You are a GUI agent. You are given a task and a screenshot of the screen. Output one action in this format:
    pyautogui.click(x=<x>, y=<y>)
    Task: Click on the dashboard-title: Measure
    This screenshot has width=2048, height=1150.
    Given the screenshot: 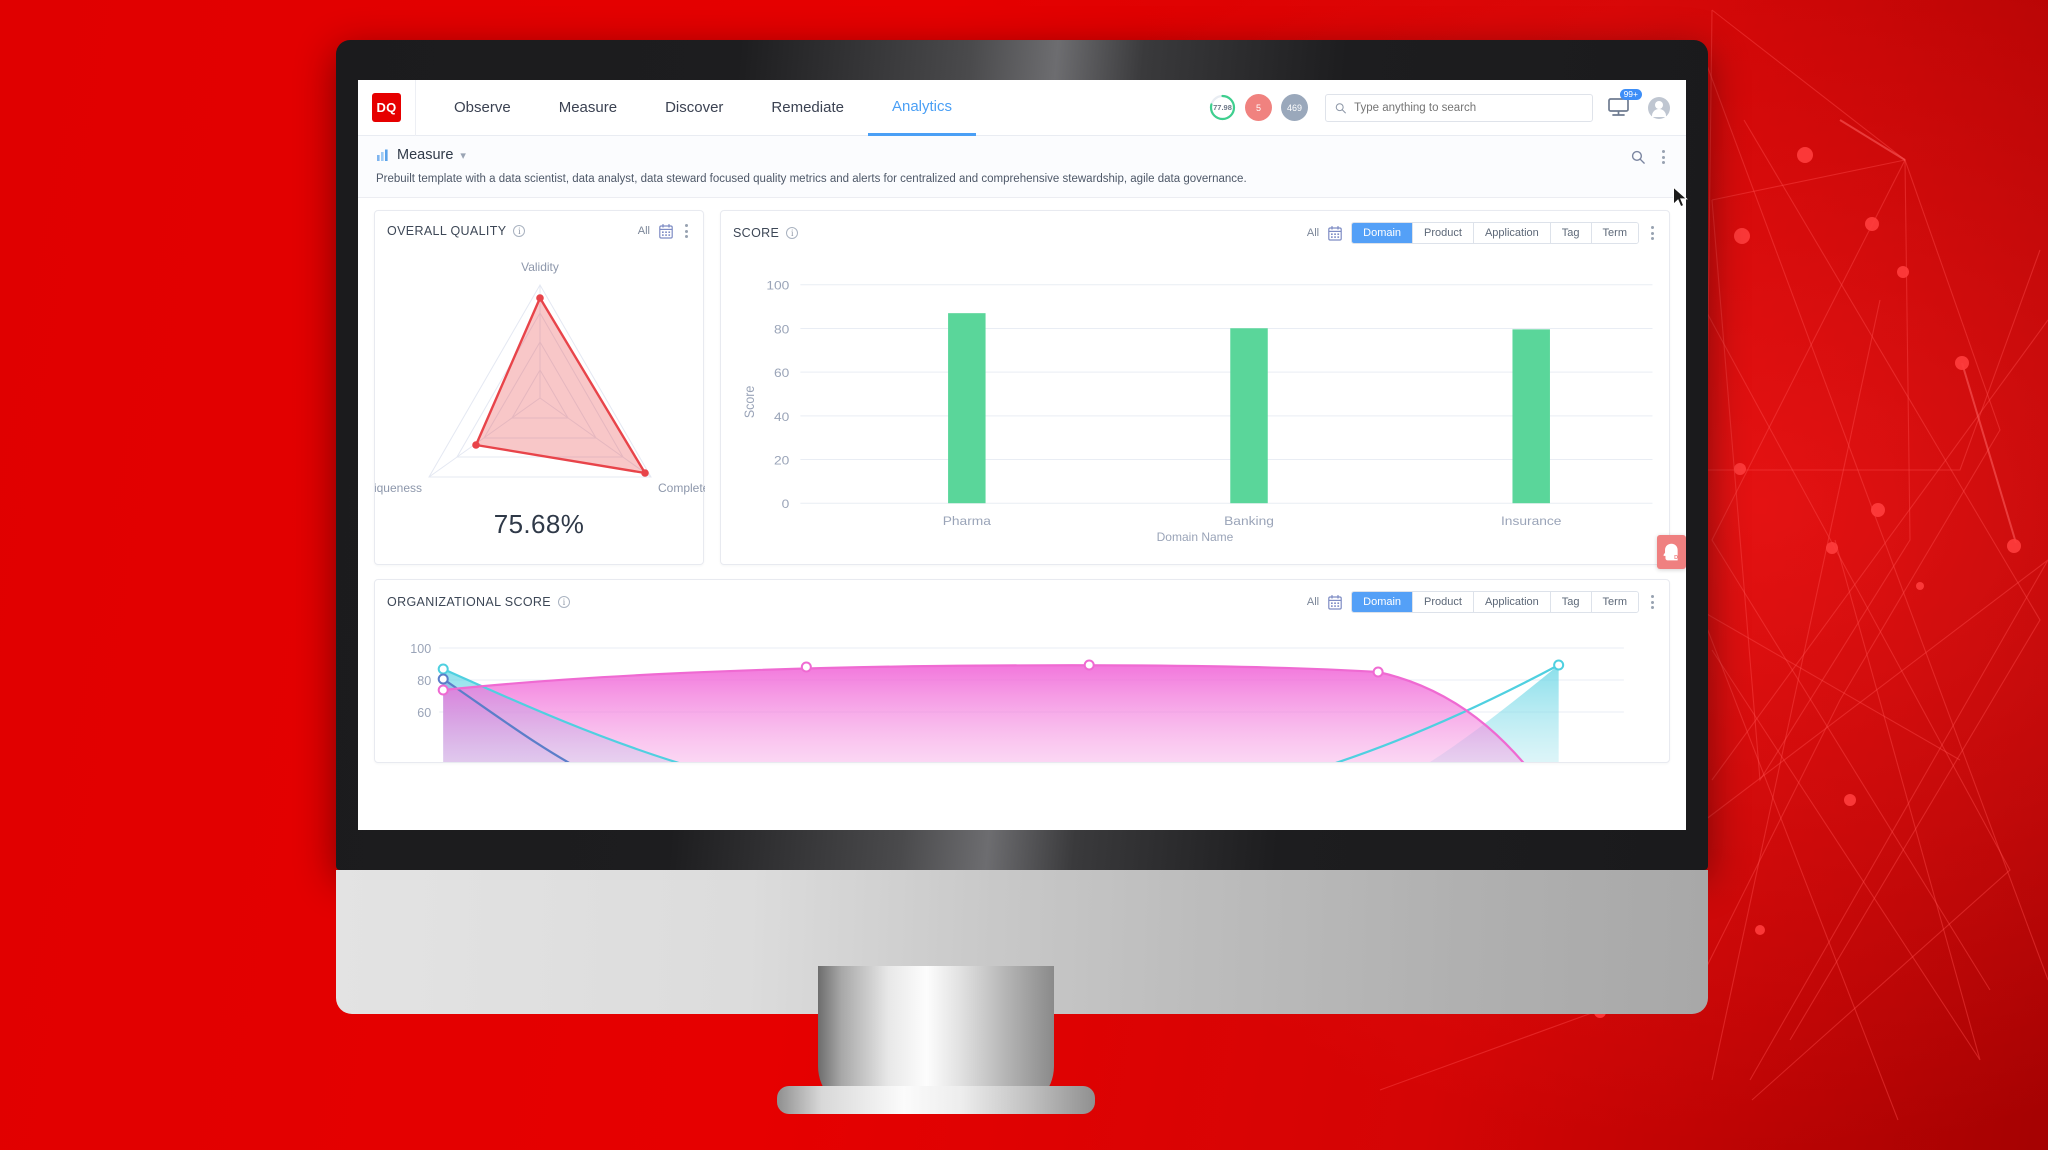 What is the action you would take?
    pyautogui.click(x=425, y=155)
    